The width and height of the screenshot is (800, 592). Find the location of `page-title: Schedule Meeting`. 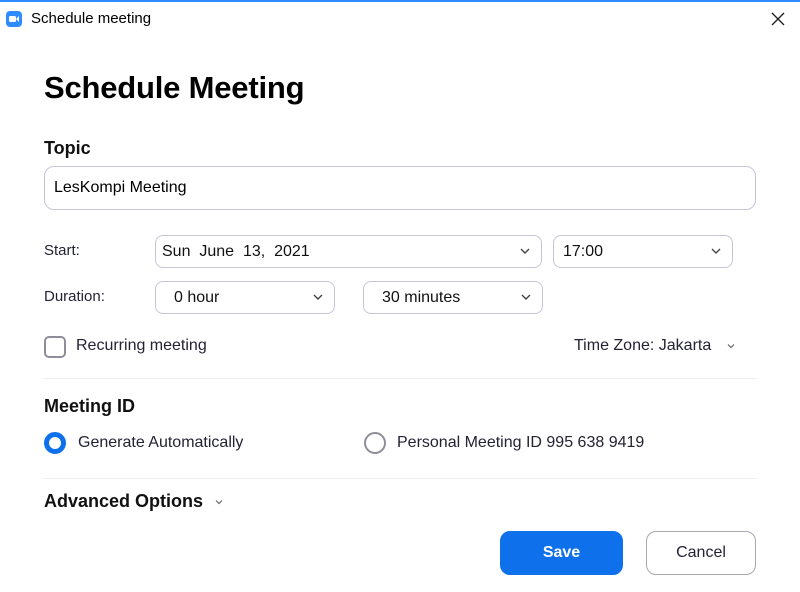

page-title: Schedule Meeting is located at coordinates (174, 87).